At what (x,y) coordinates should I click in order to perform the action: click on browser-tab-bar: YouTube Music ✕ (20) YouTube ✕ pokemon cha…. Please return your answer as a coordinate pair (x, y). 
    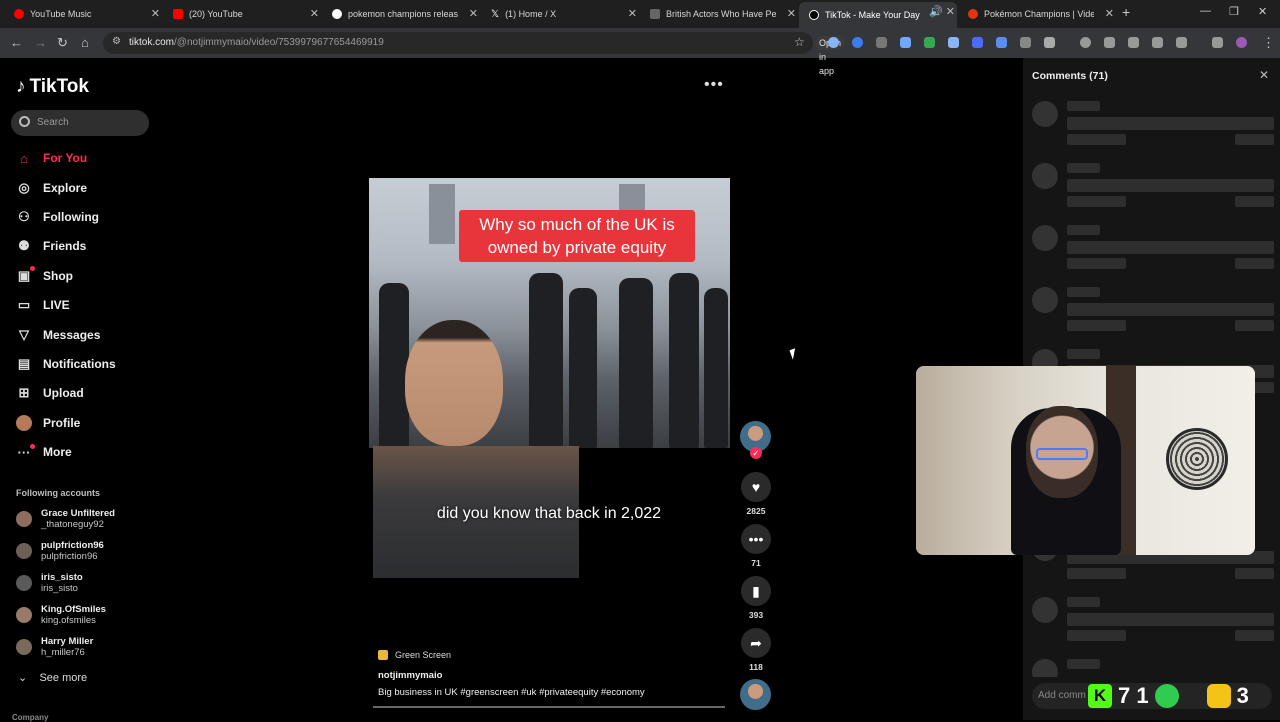
    Looking at the image, I should click on (640, 14).